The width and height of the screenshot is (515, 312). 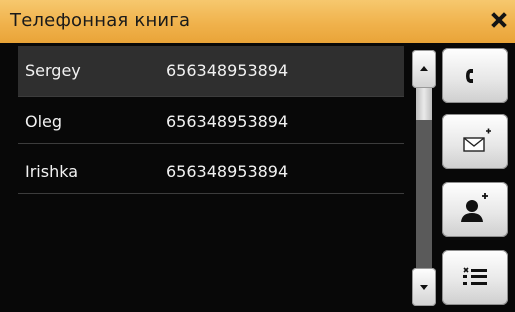 I want to click on triangle-up-icon, so click(x=424, y=68).